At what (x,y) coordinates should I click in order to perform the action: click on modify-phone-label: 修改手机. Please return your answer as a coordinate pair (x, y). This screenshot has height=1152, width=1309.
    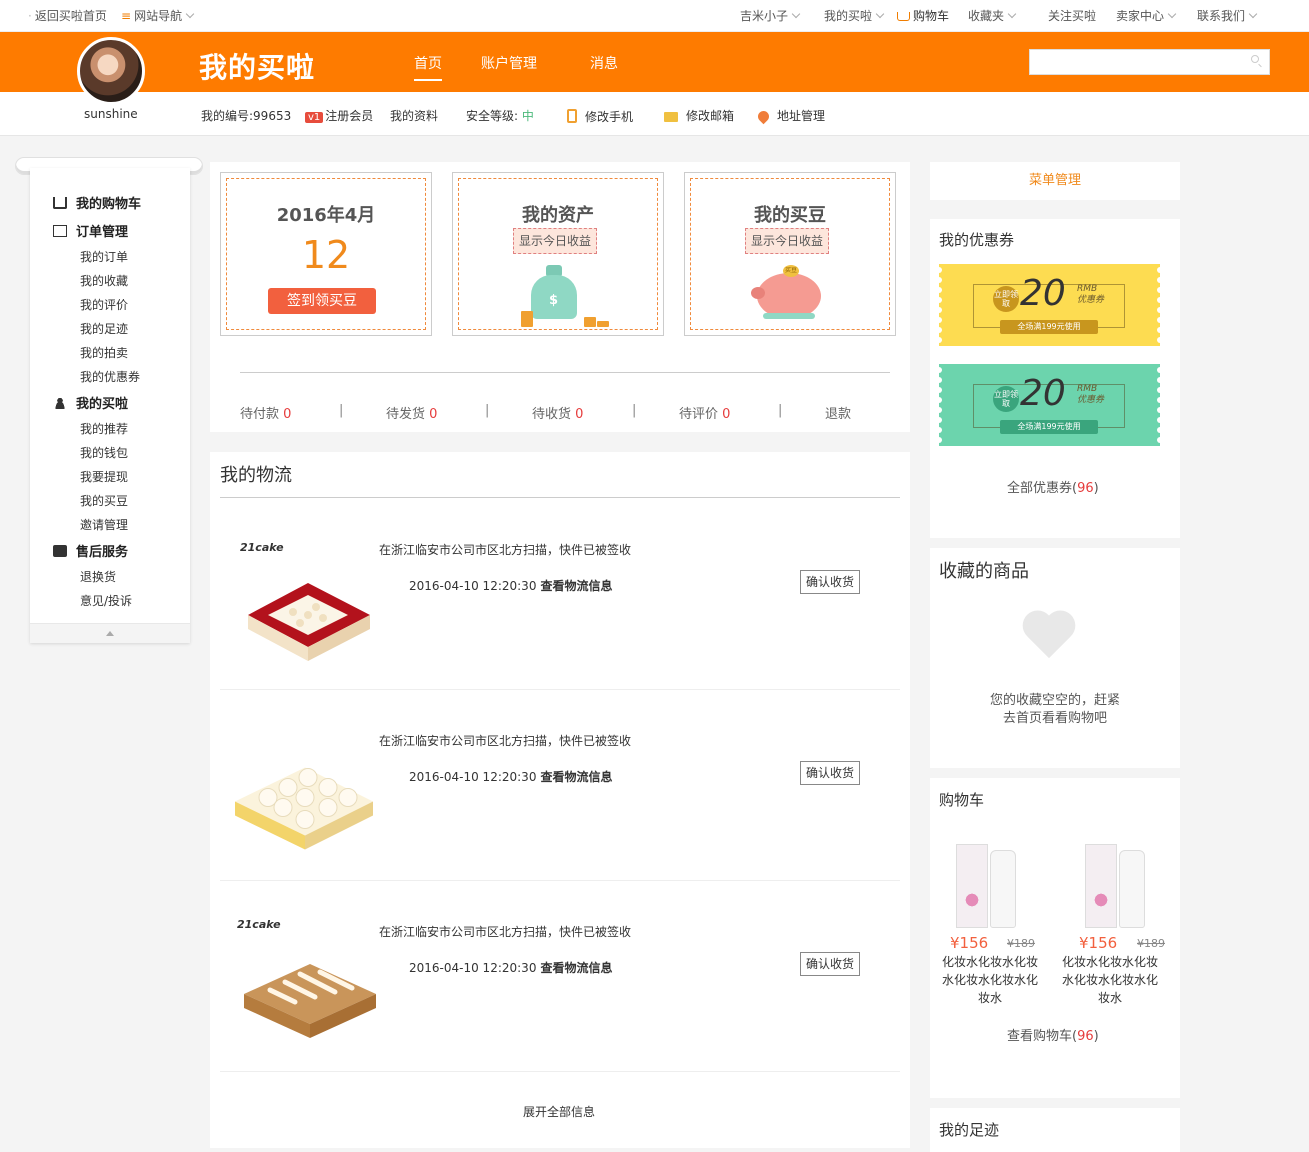
    Looking at the image, I should click on (609, 117).